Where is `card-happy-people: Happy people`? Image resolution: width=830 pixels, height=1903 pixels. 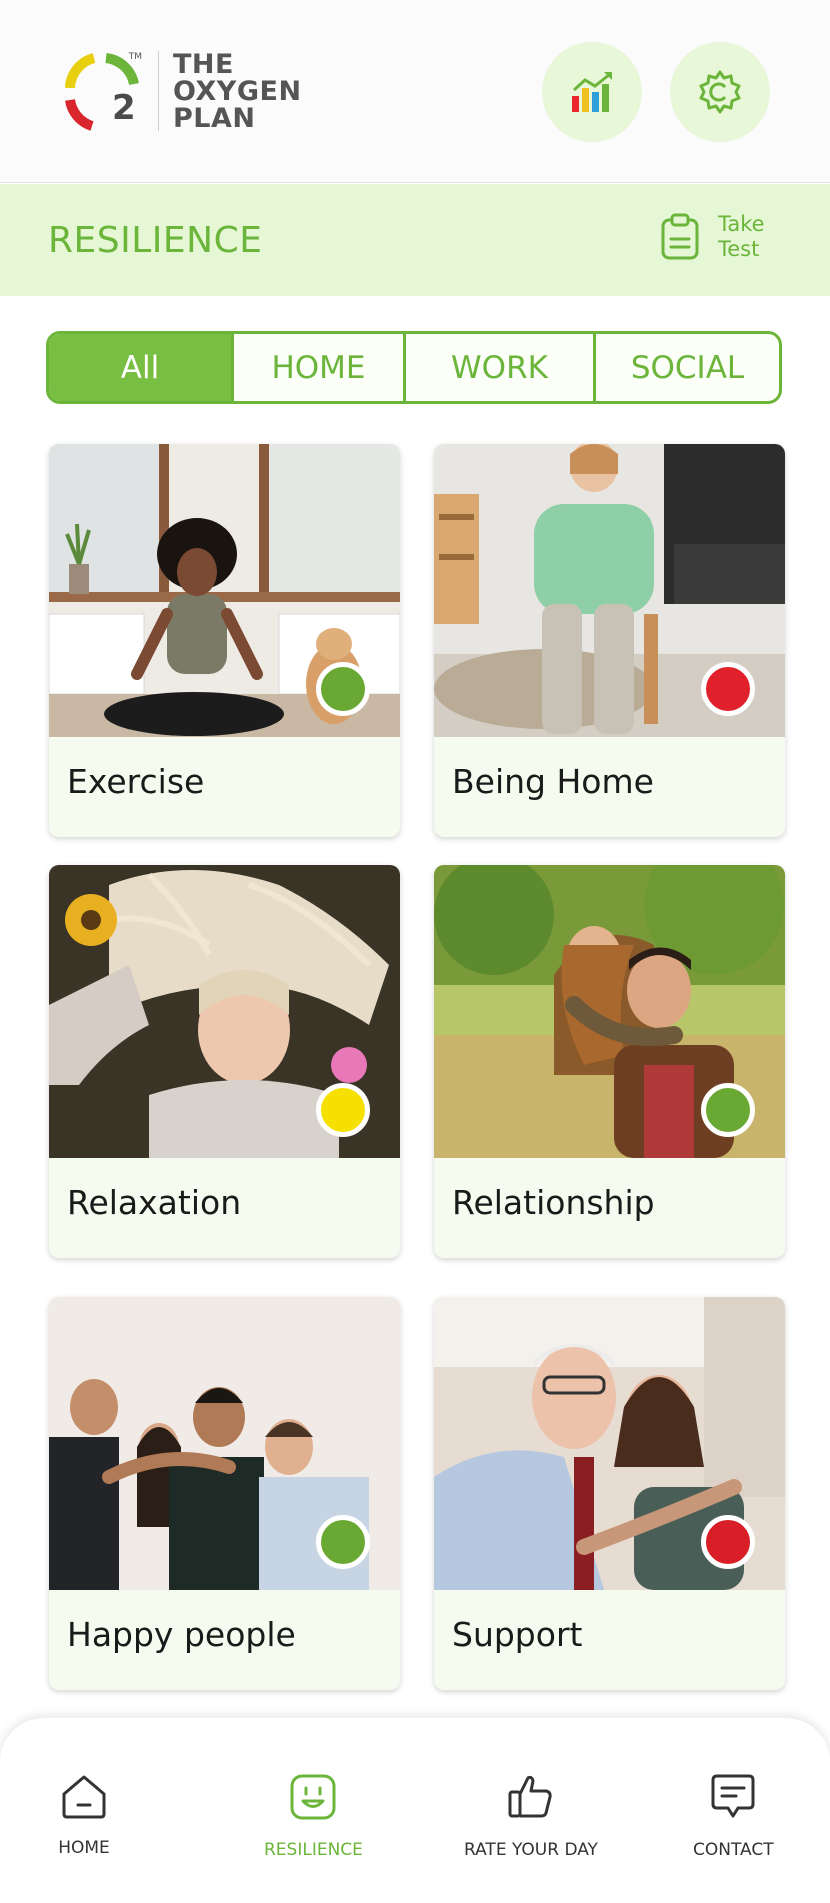
card-happy-people: Happy people is located at coordinates (224, 1493).